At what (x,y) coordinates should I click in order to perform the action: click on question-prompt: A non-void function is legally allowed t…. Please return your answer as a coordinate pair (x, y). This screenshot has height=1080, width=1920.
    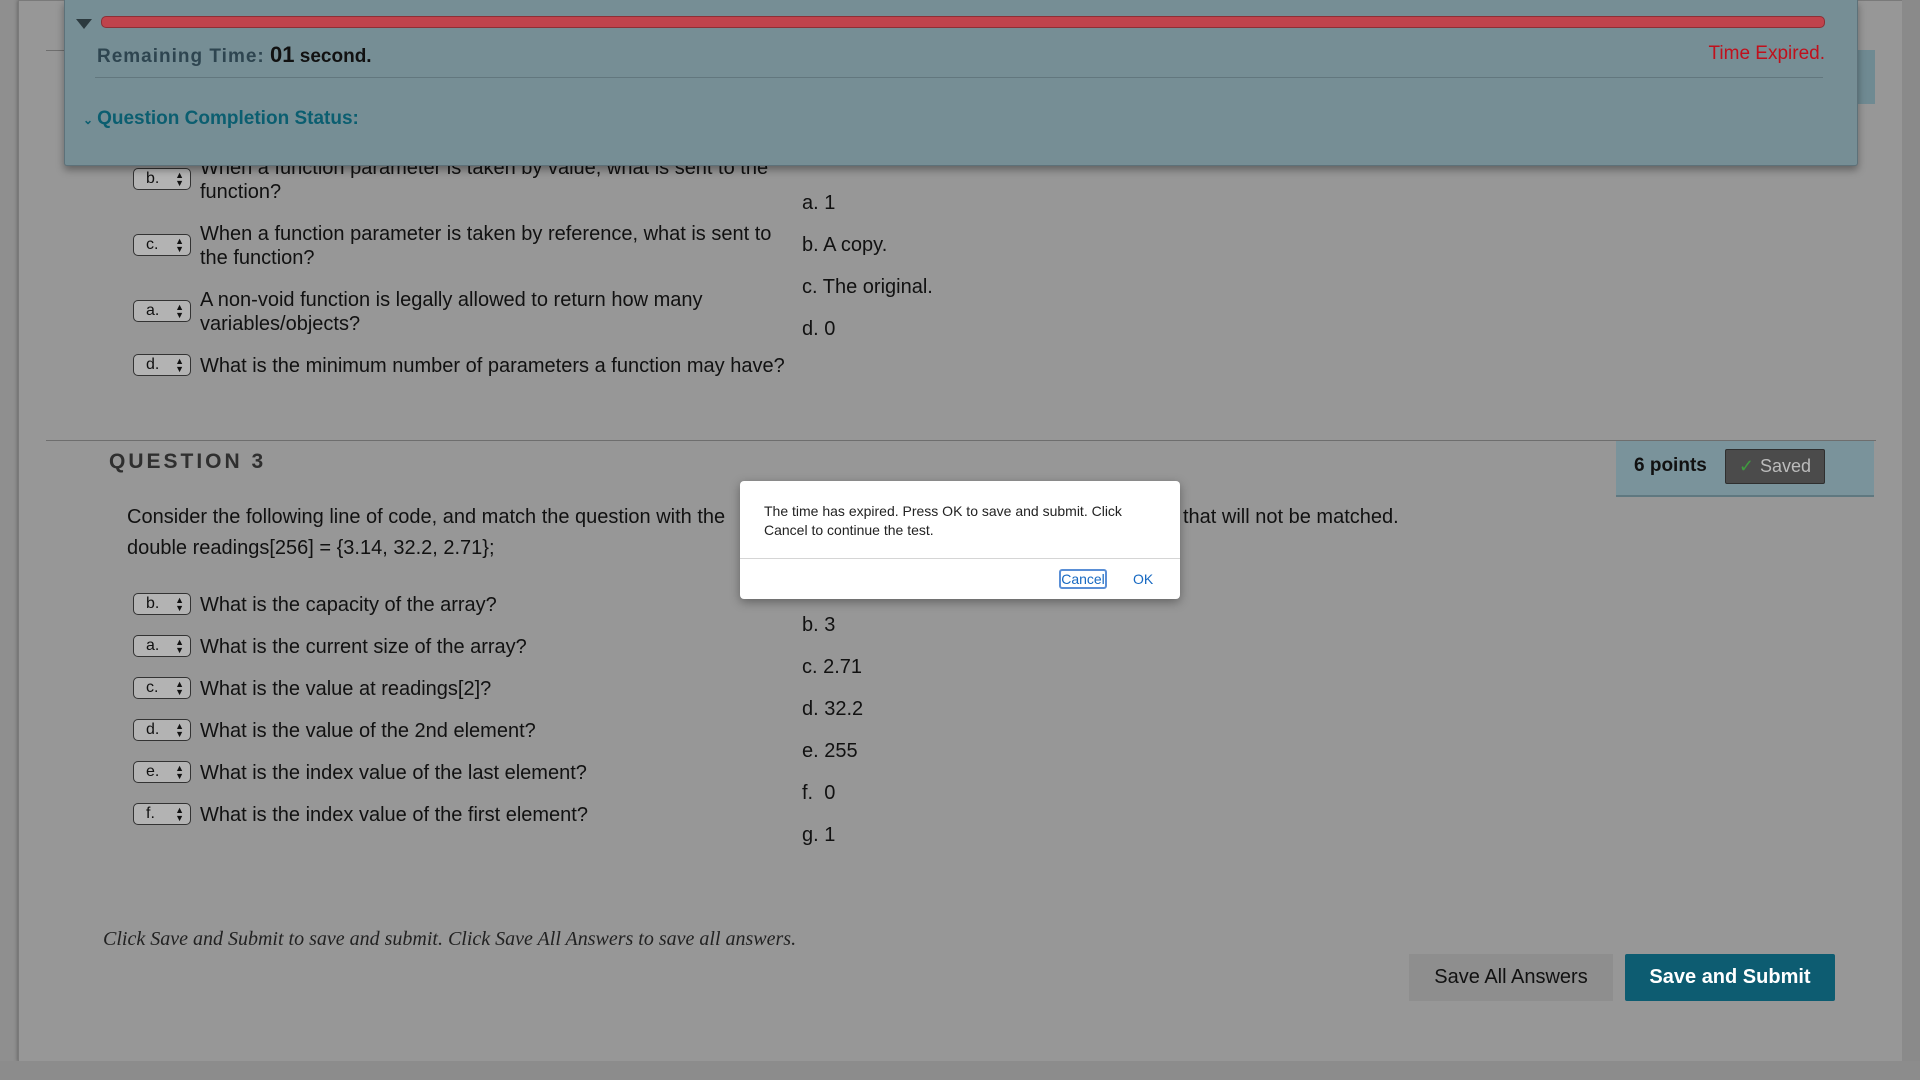
    Looking at the image, I should click on (451, 312).